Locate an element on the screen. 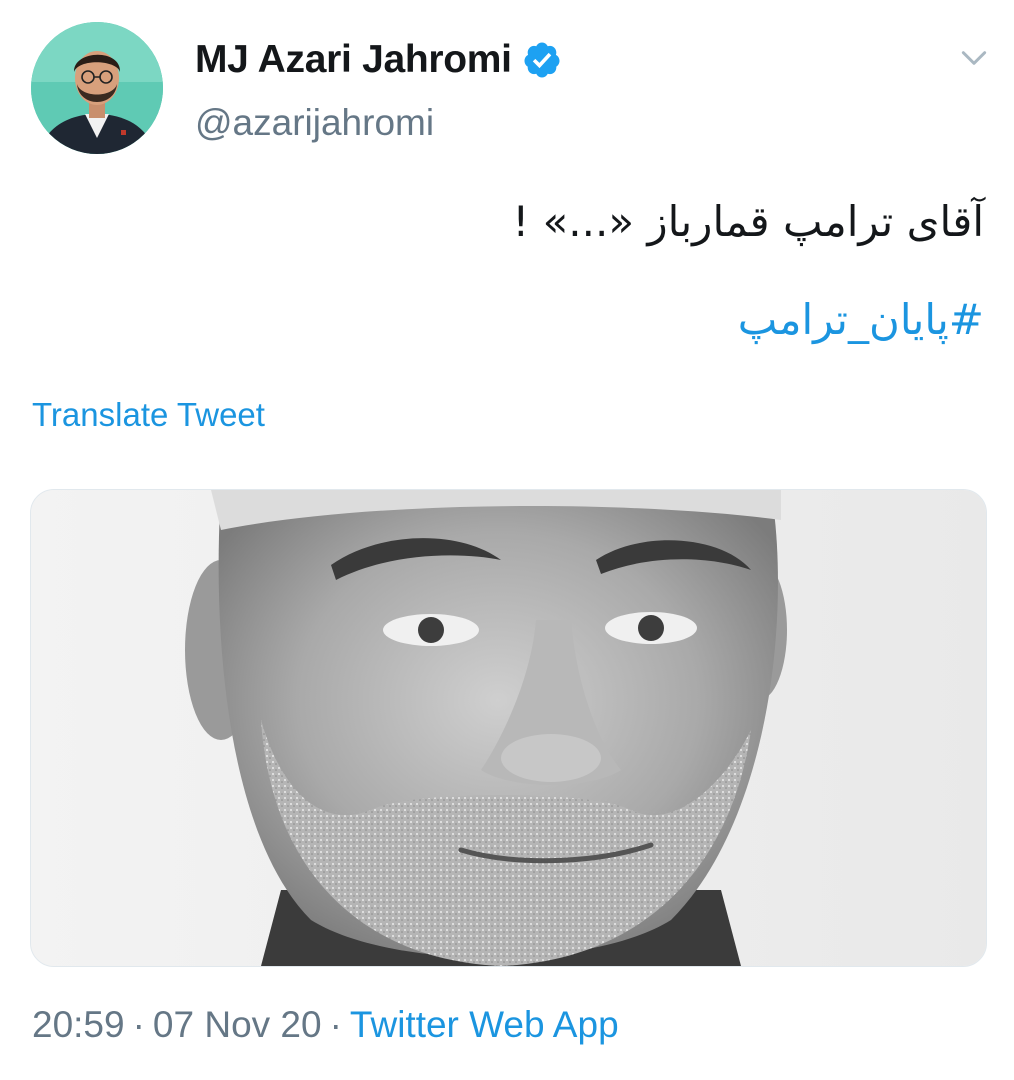 The height and width of the screenshot is (1080, 1014). author-name-row: MJ Azari Jahromi is located at coordinates (378, 60).